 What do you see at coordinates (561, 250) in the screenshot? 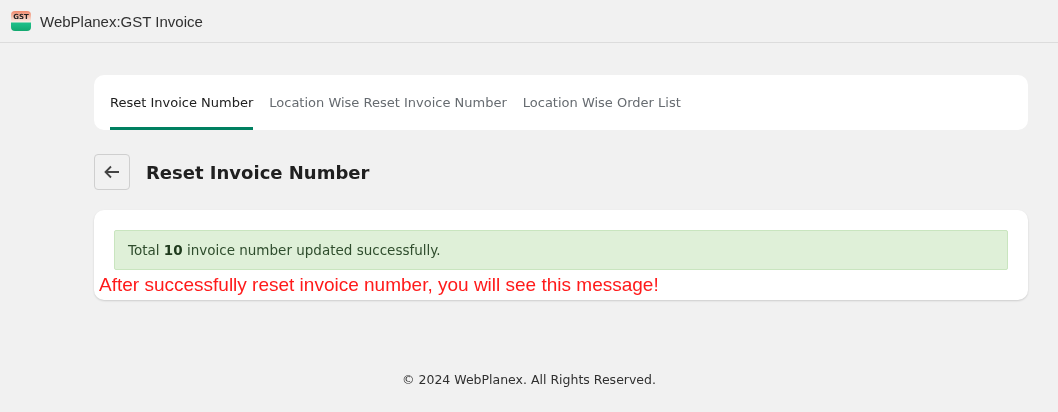
I see `success-alert: Total 10 invoice number updated successfully.` at bounding box center [561, 250].